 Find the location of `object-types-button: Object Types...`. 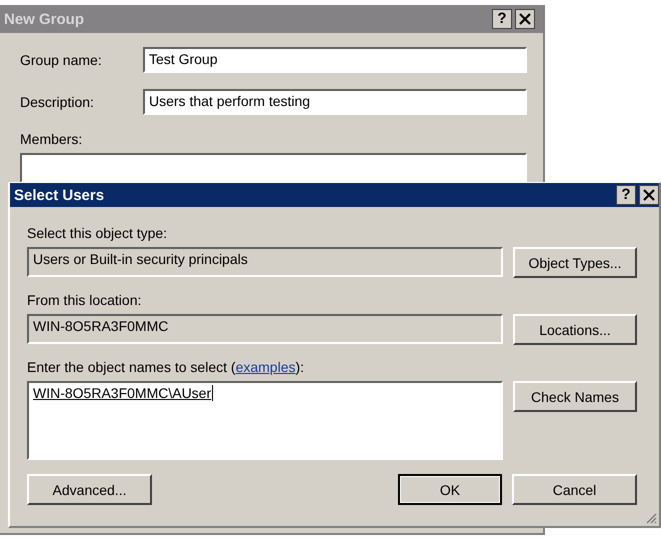

object-types-button: Object Types... is located at coordinates (575, 262).